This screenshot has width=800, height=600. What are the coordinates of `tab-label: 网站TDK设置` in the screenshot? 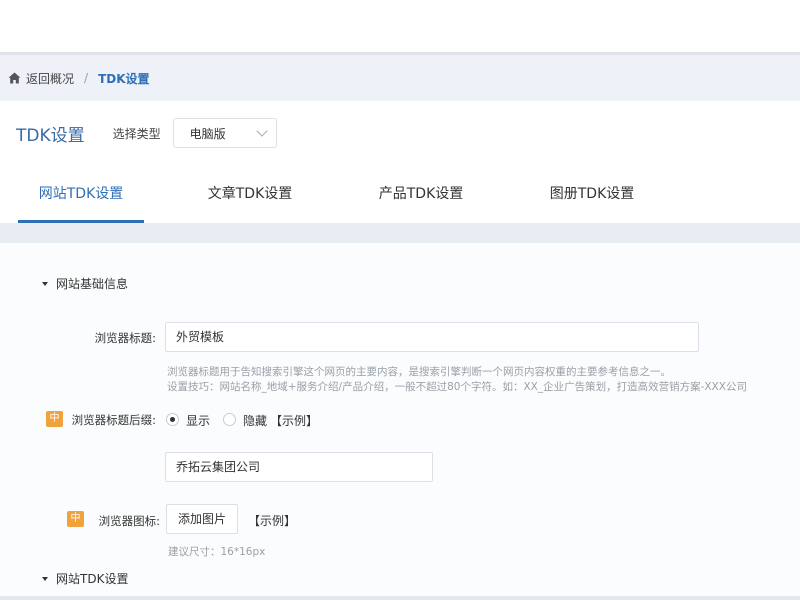 It's located at (81, 194).